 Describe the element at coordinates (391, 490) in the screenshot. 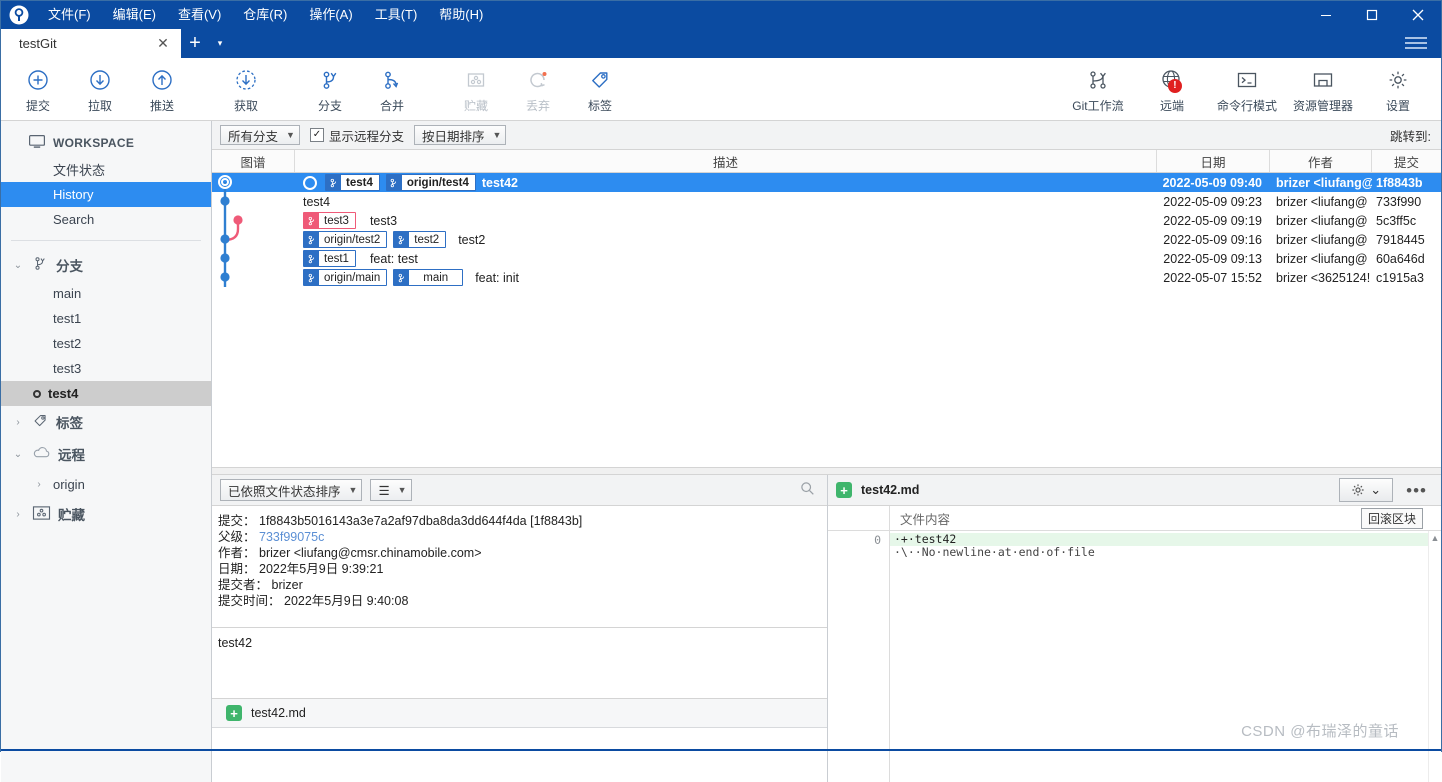

I see `view-mode-select: ☰ ▼` at that location.